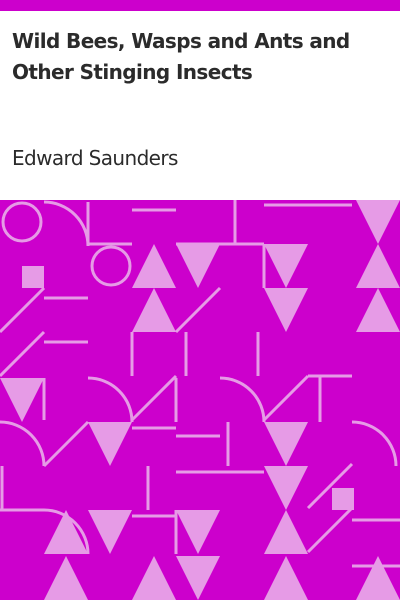 The image size is (400, 600). What do you see at coordinates (200, 5) in the screenshot?
I see `top-color-band` at bounding box center [200, 5].